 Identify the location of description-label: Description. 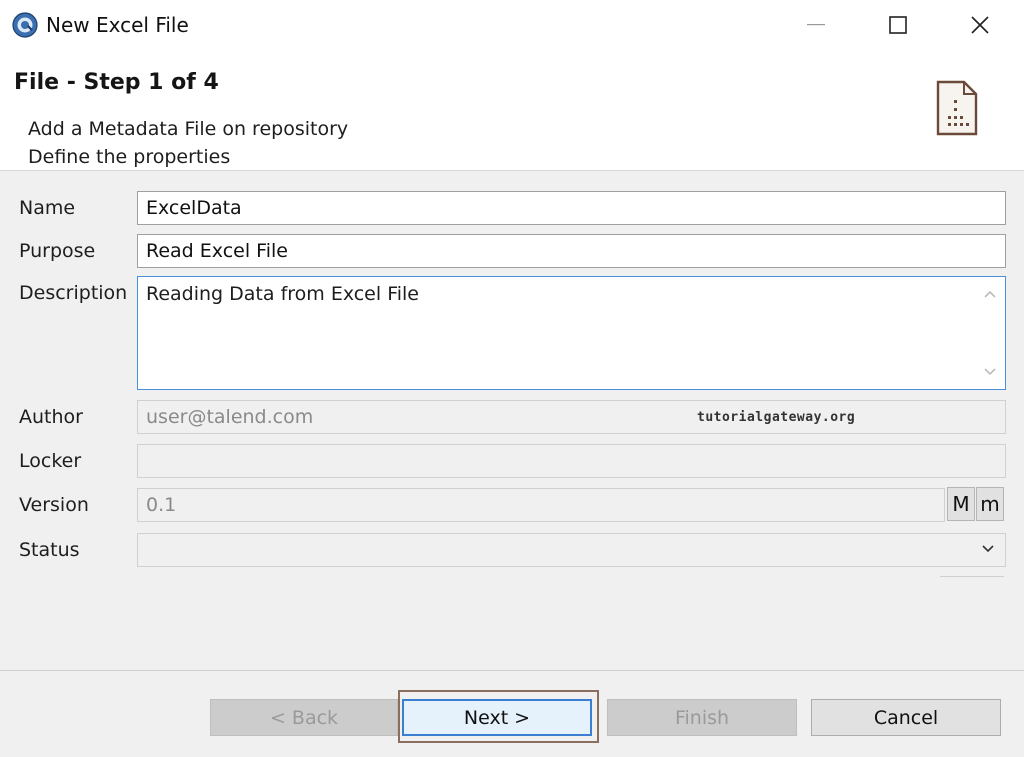
(73, 293).